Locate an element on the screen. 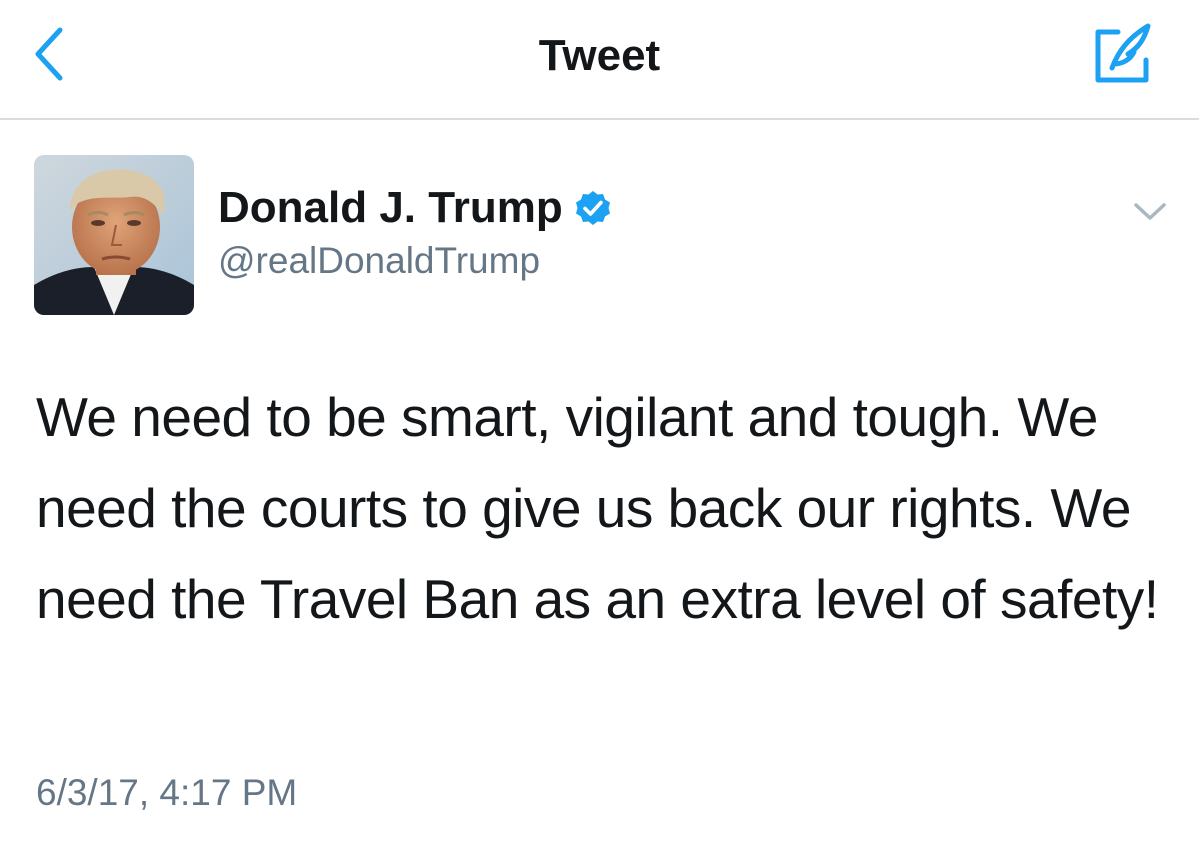 This screenshot has height=843, width=1199. author-name-row: Donald J. Trump is located at coordinates (414, 208).